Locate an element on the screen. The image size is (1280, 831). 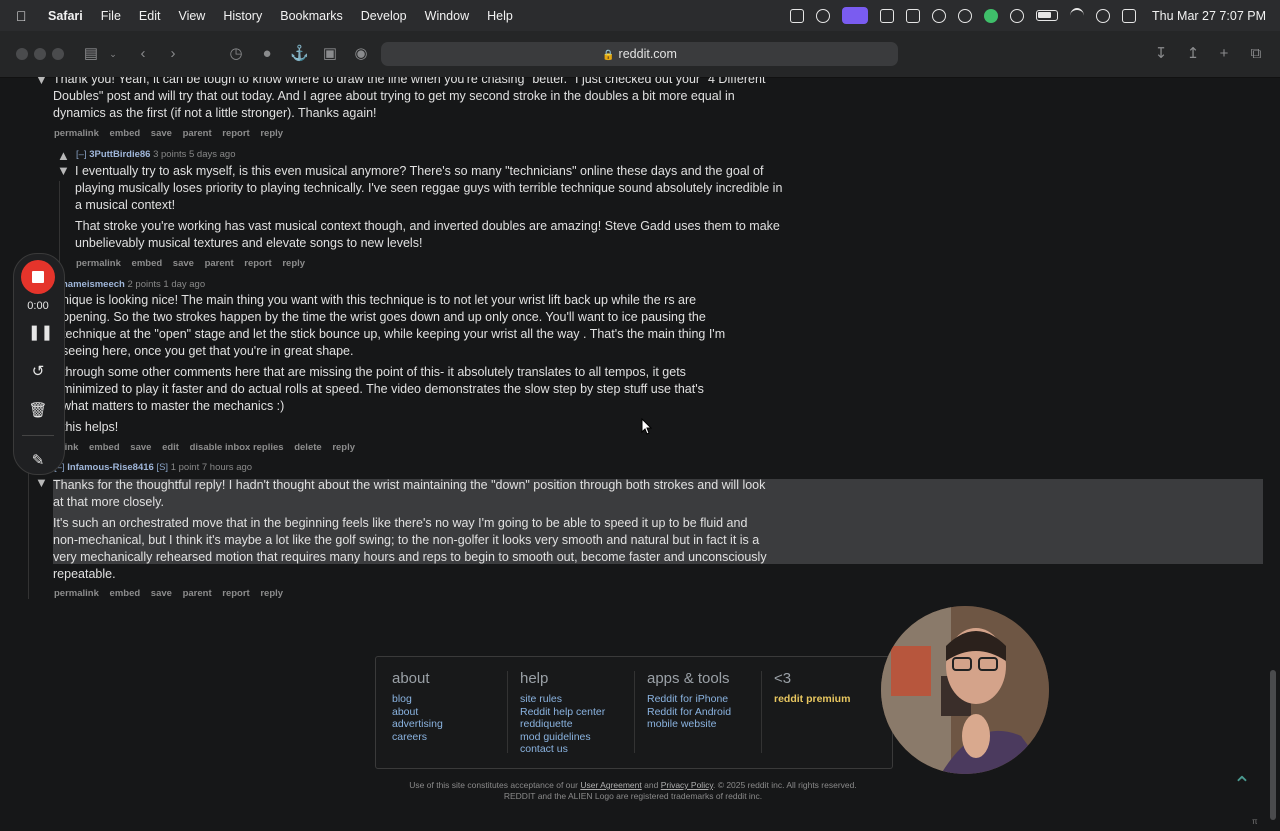
close-window-button is located at coordinates (22, 54).